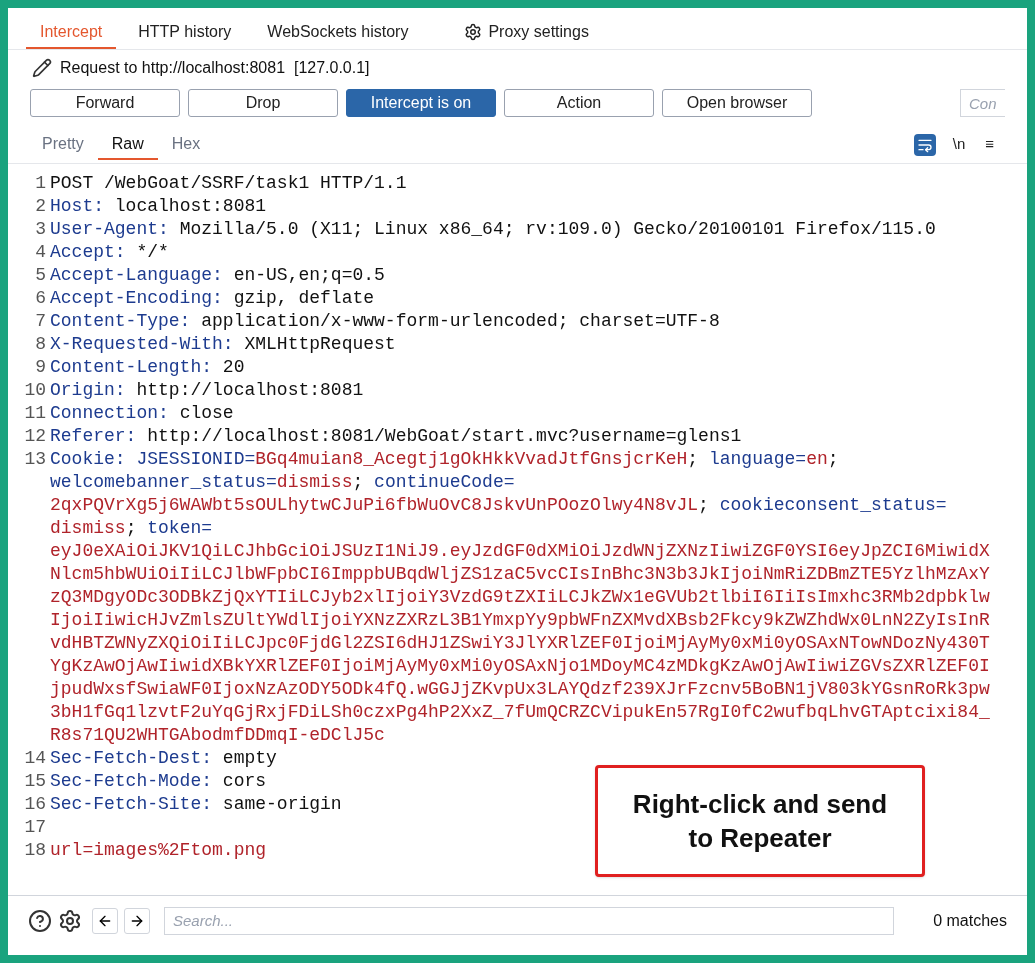  What do you see at coordinates (374, 505) in the screenshot?
I see `code-text: 2qxPQVrXg5j6WAWbt5sOULhytwCJuPi6fbWuOvC8JskvUnPOozOlwy4N8vJL` at bounding box center [374, 505].